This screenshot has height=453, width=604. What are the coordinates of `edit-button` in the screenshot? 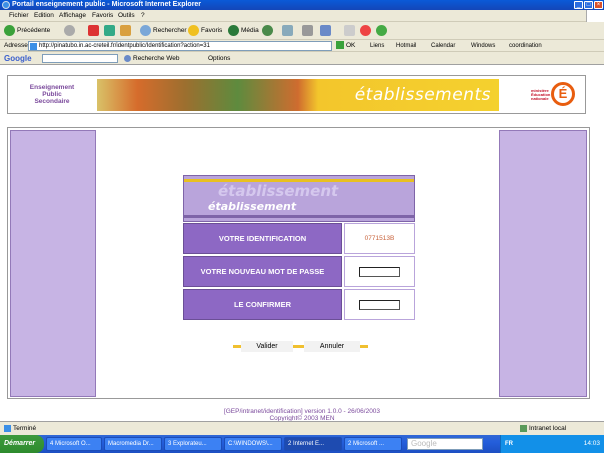 It's located at (326, 31).